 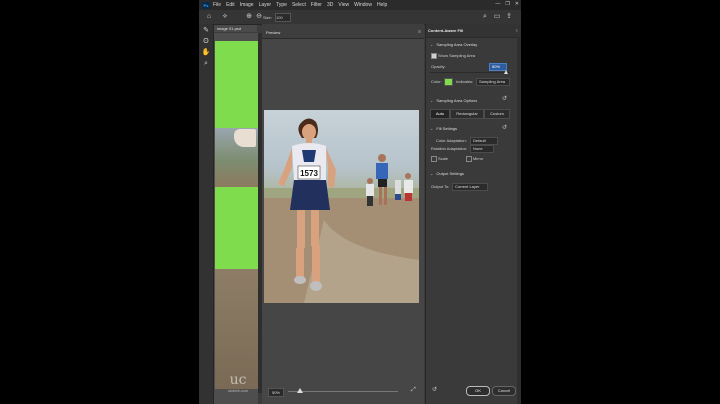 I want to click on sampling-options-section: ⌄ Sampling Area Options, so click(x=453, y=100).